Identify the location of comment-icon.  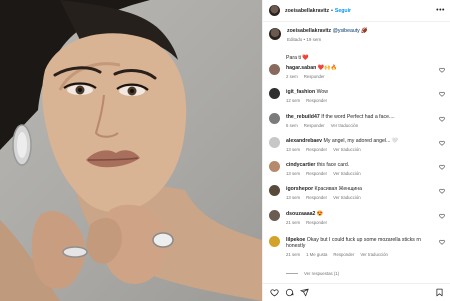
(289, 292).